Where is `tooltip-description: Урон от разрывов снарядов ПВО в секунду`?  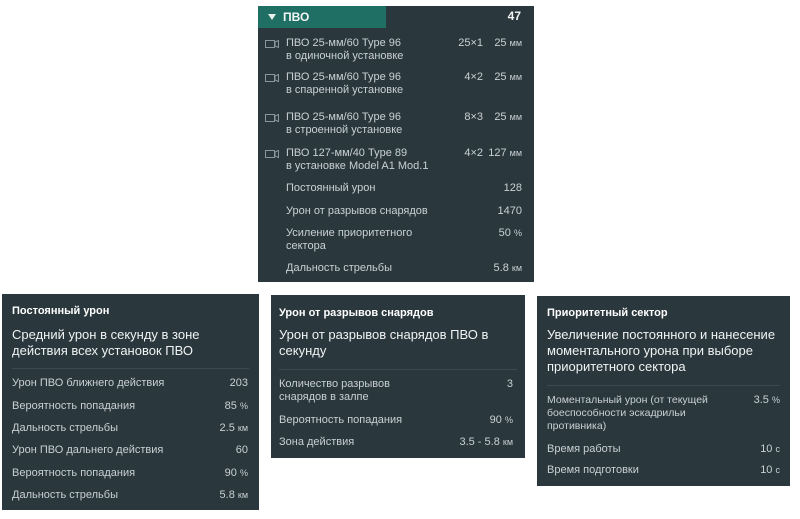 tooltip-description: Урон от разрывов снарядов ПВО в секунду is located at coordinates (384, 342).